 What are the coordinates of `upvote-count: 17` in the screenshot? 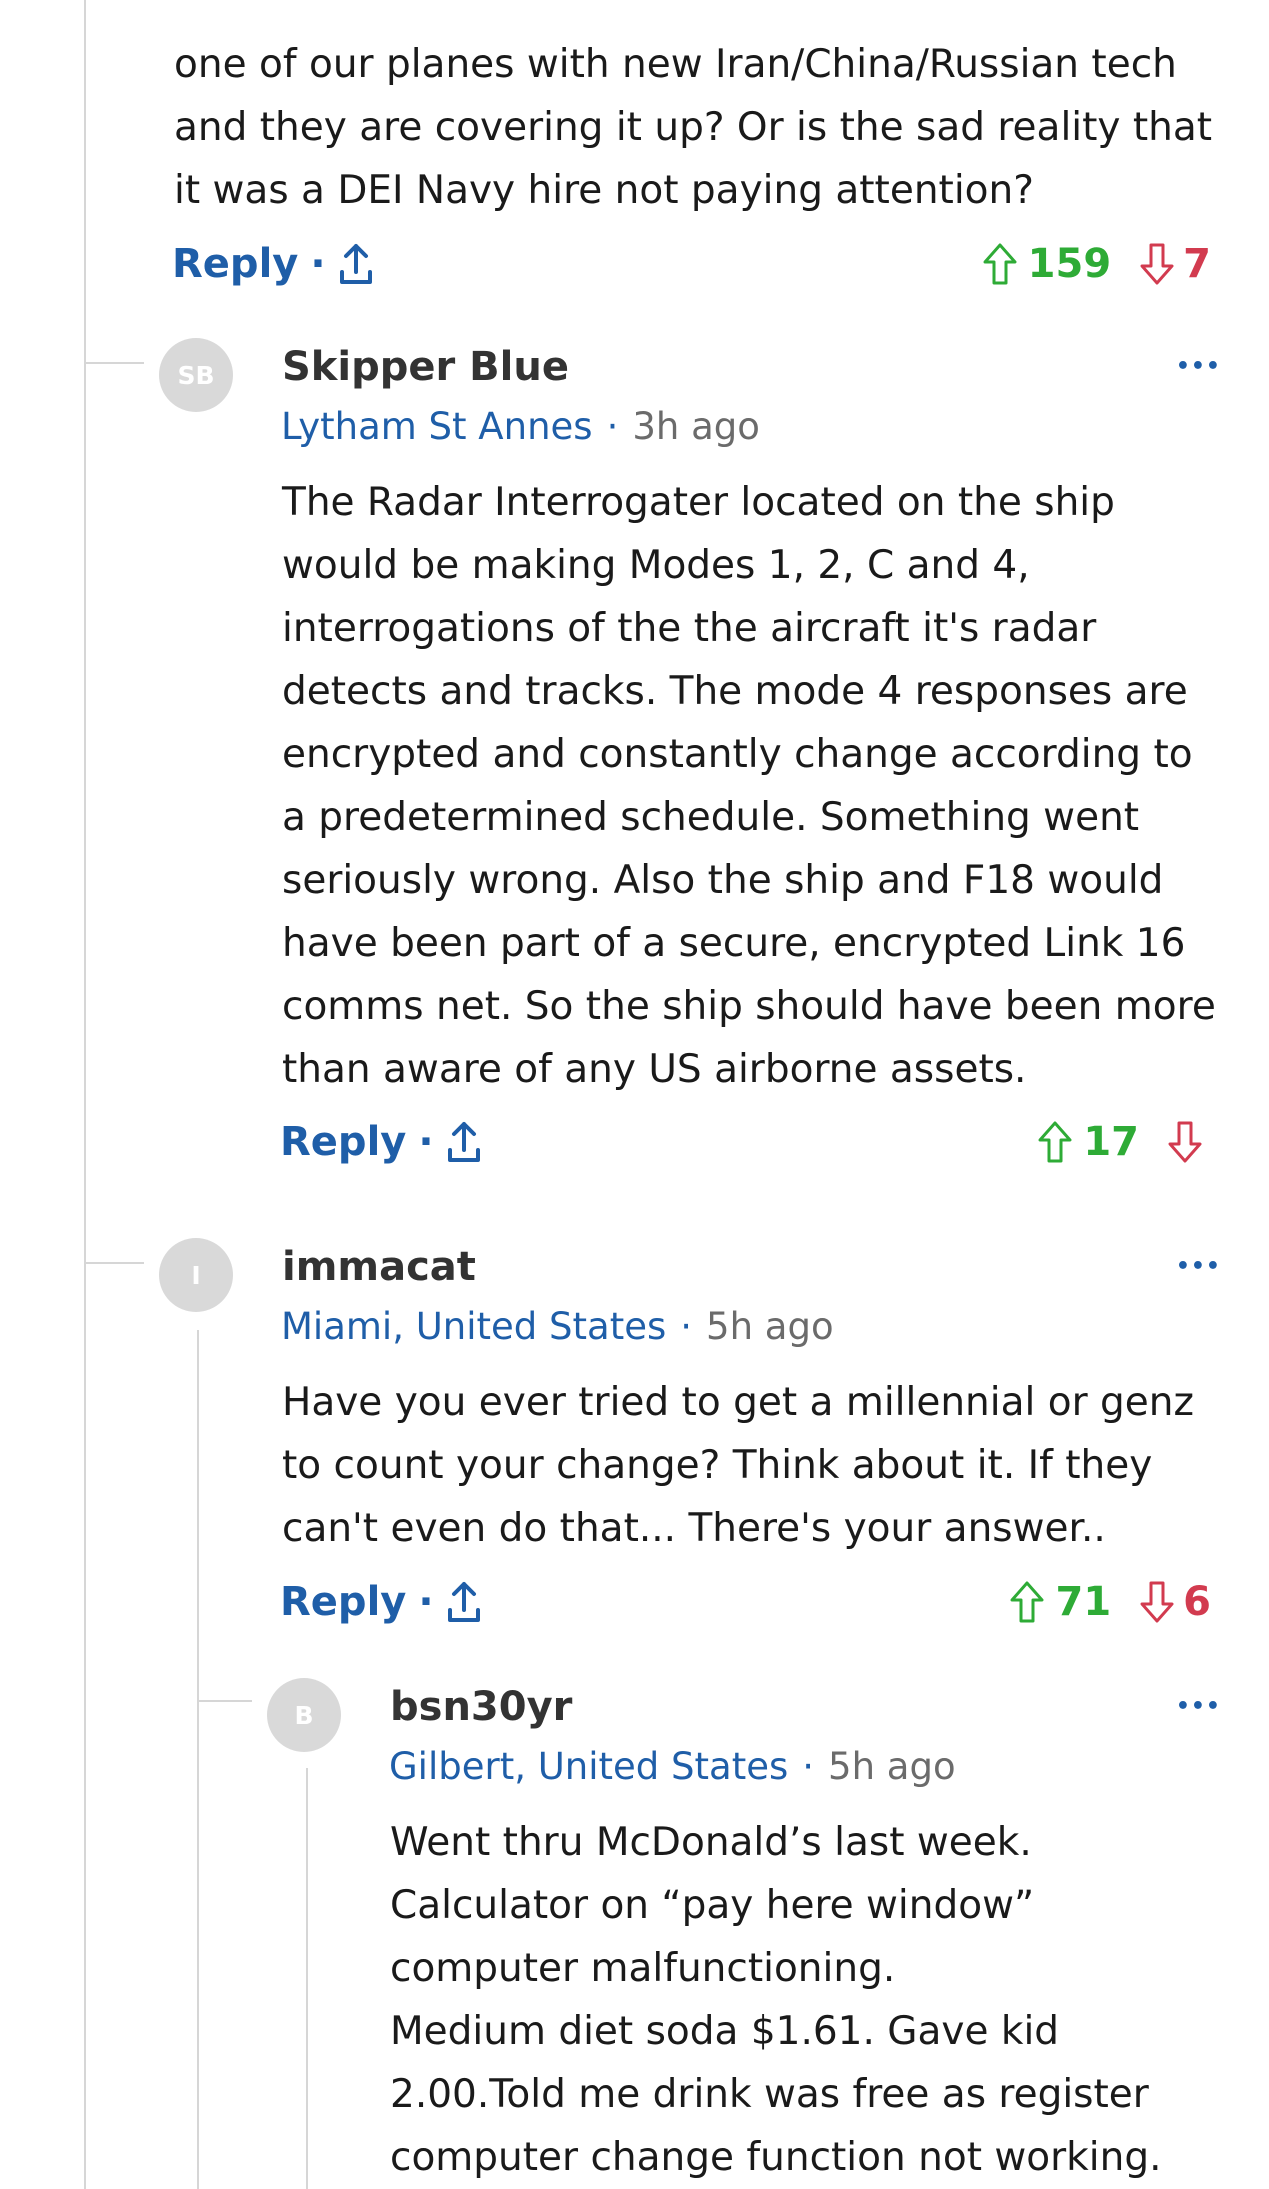 It's located at (1111, 1142).